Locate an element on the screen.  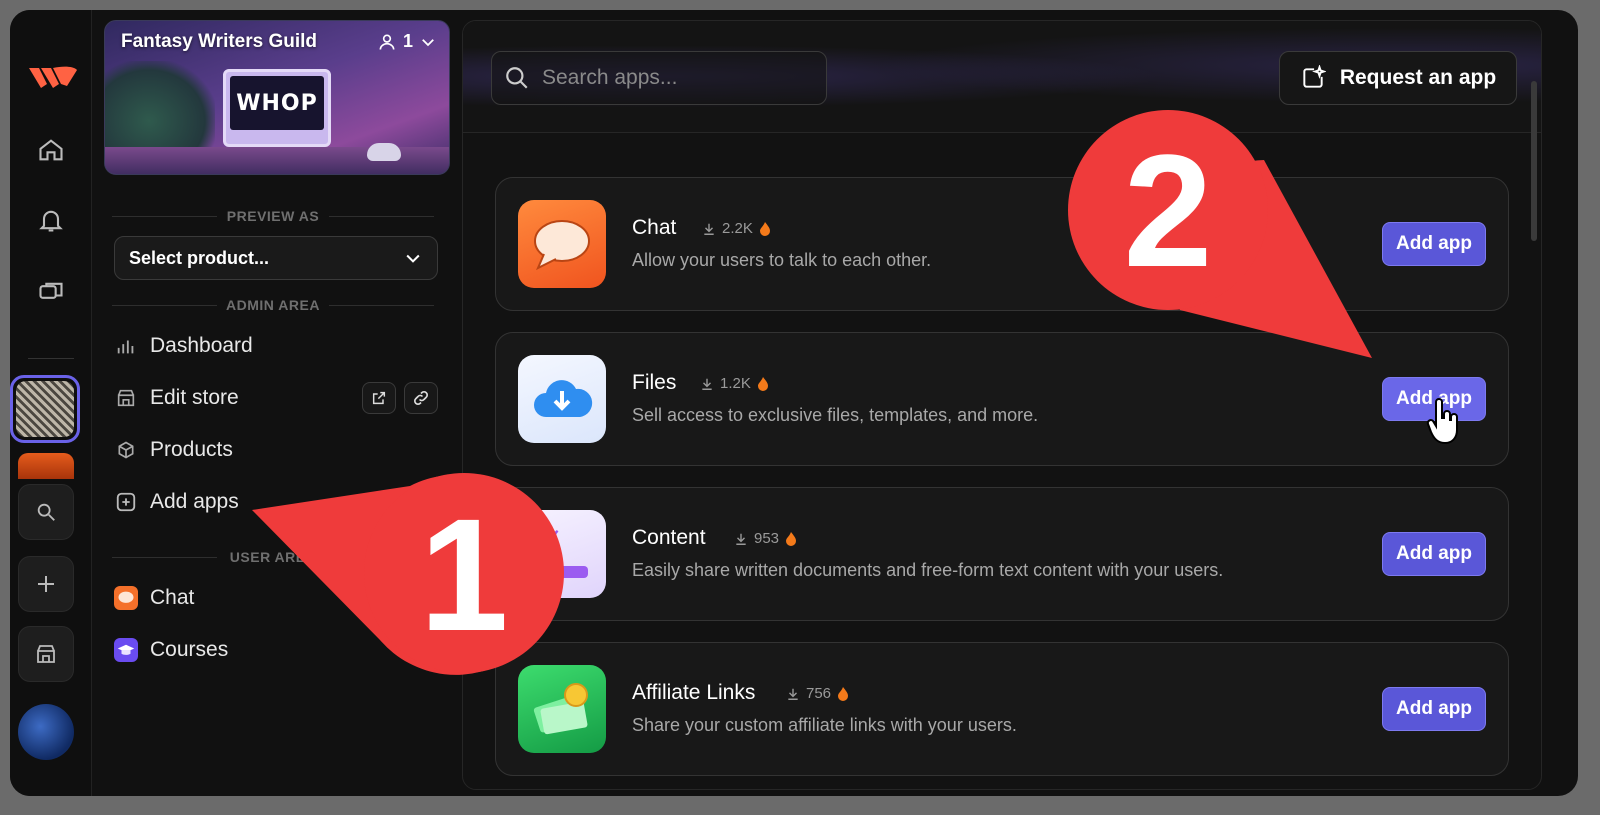
request-app-button: Request an app is located at coordinates (1398, 78).